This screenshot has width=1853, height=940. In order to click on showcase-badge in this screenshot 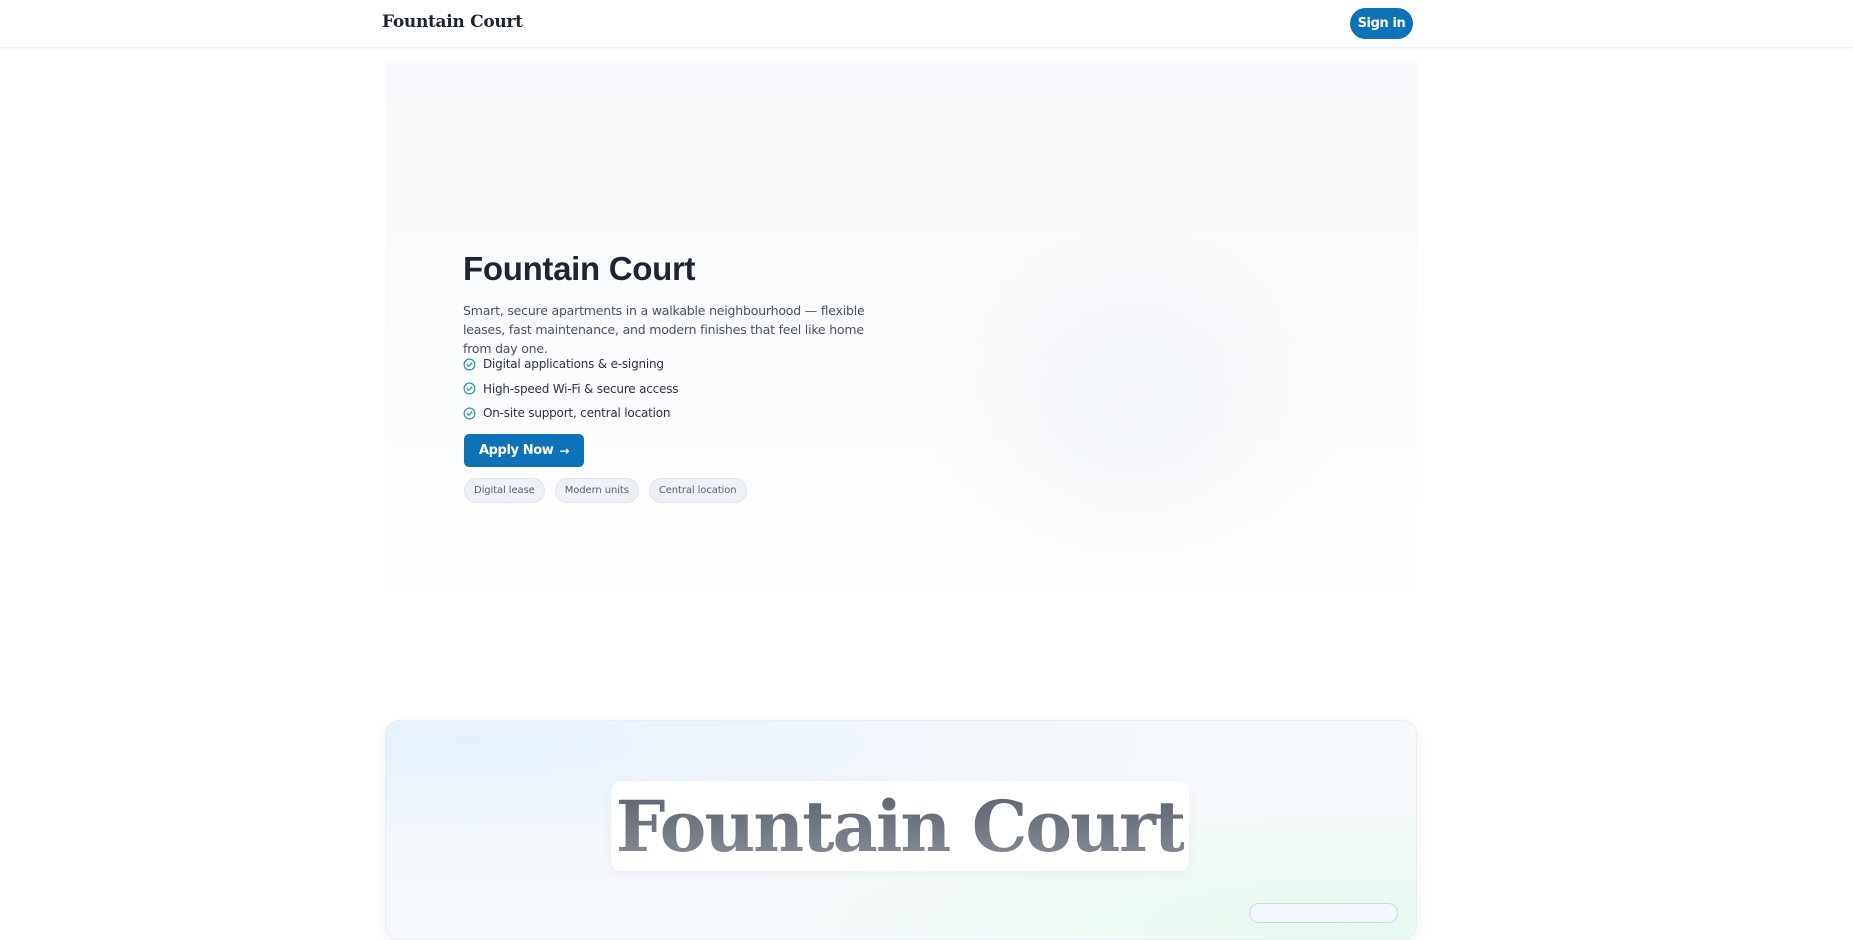, I will do `click(1323, 913)`.